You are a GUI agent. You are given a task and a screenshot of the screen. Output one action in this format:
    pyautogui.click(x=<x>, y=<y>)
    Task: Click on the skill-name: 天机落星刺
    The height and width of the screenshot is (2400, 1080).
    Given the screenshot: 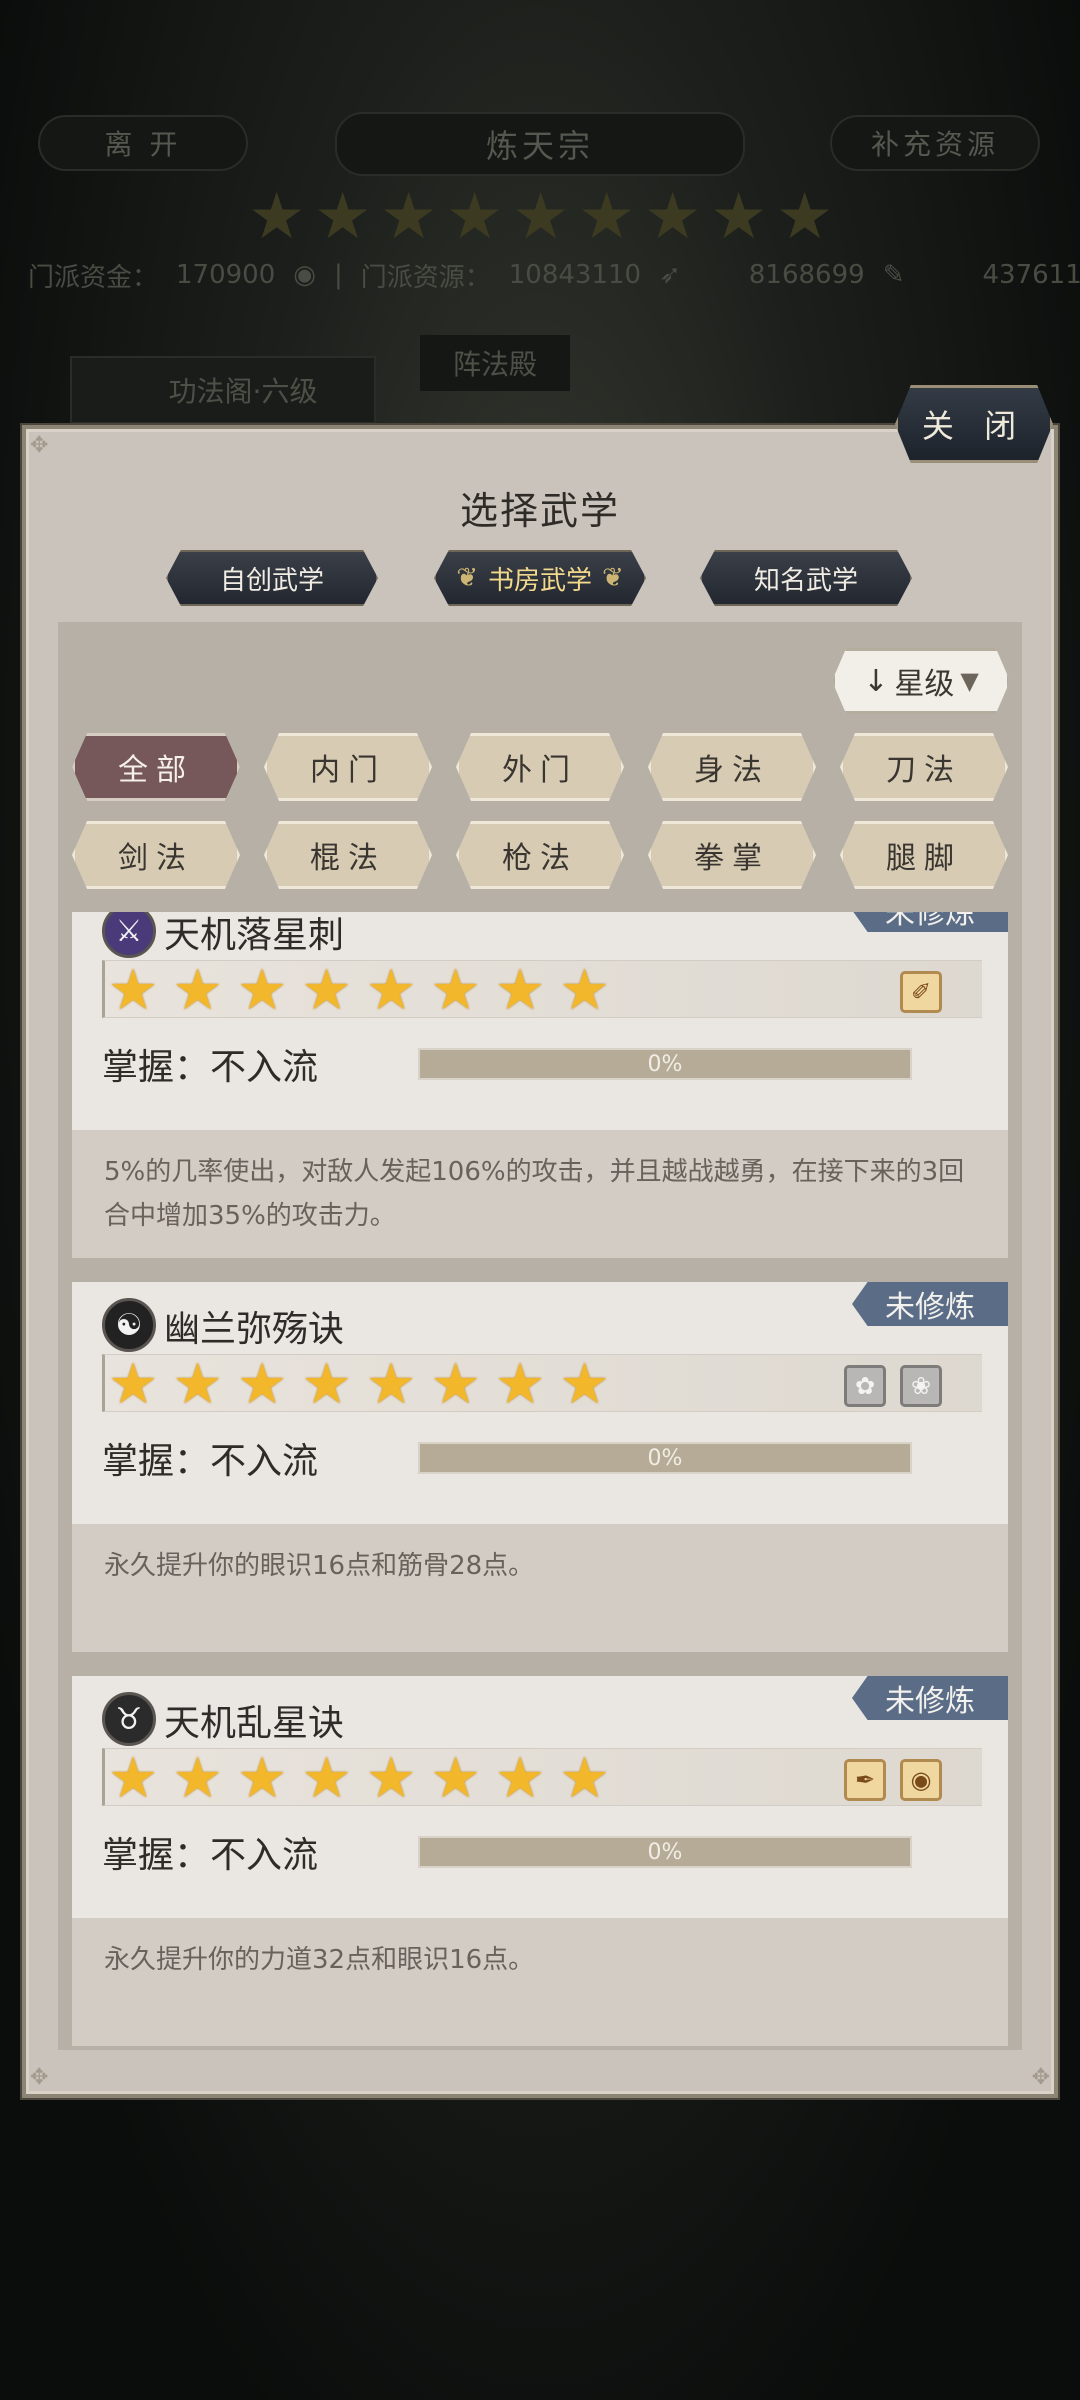 What is the action you would take?
    pyautogui.click(x=254, y=935)
    